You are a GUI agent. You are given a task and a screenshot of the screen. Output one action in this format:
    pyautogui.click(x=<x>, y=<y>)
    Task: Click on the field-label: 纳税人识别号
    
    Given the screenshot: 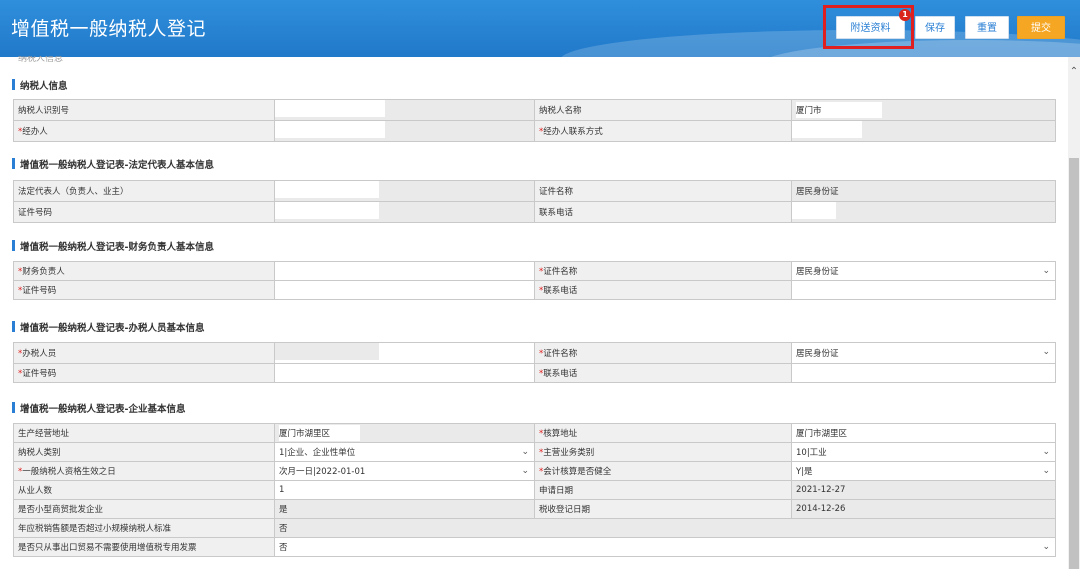 What is the action you would take?
    pyautogui.click(x=144, y=110)
    